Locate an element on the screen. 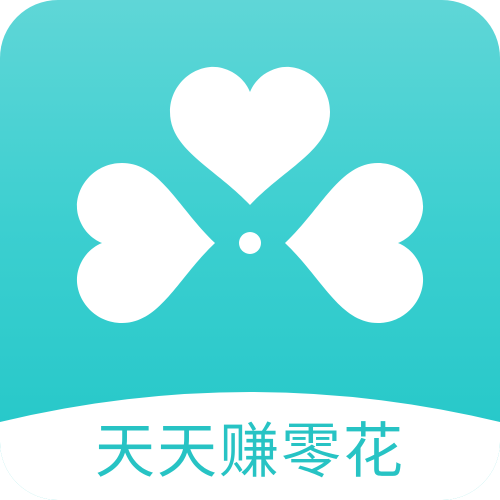  app-name: 天天赚零花 is located at coordinates (250, 452).